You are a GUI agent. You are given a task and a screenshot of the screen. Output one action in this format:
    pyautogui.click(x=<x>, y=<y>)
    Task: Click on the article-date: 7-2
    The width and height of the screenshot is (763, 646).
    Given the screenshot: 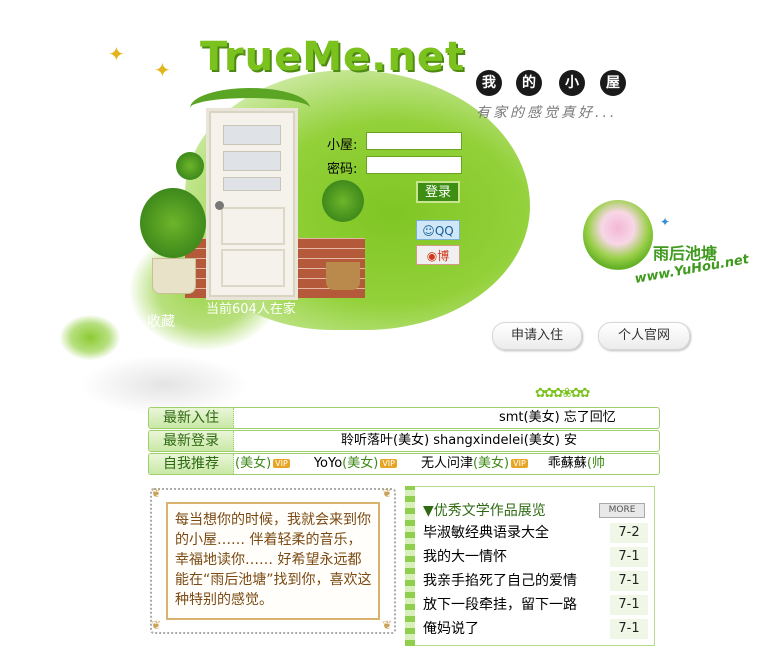 What is the action you would take?
    pyautogui.click(x=629, y=533)
    